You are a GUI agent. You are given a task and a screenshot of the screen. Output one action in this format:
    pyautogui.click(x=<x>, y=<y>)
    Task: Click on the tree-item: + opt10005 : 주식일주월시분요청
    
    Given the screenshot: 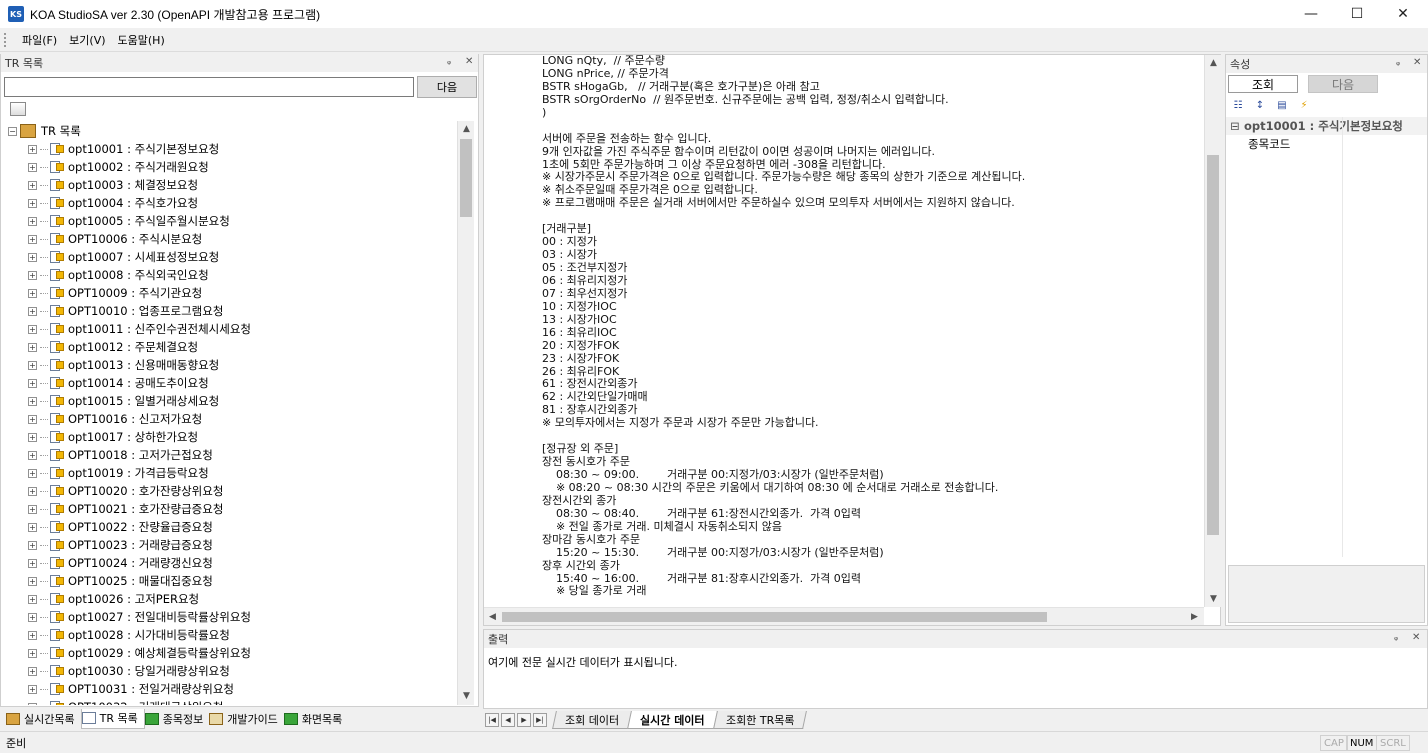 What is the action you would take?
    pyautogui.click(x=129, y=221)
    